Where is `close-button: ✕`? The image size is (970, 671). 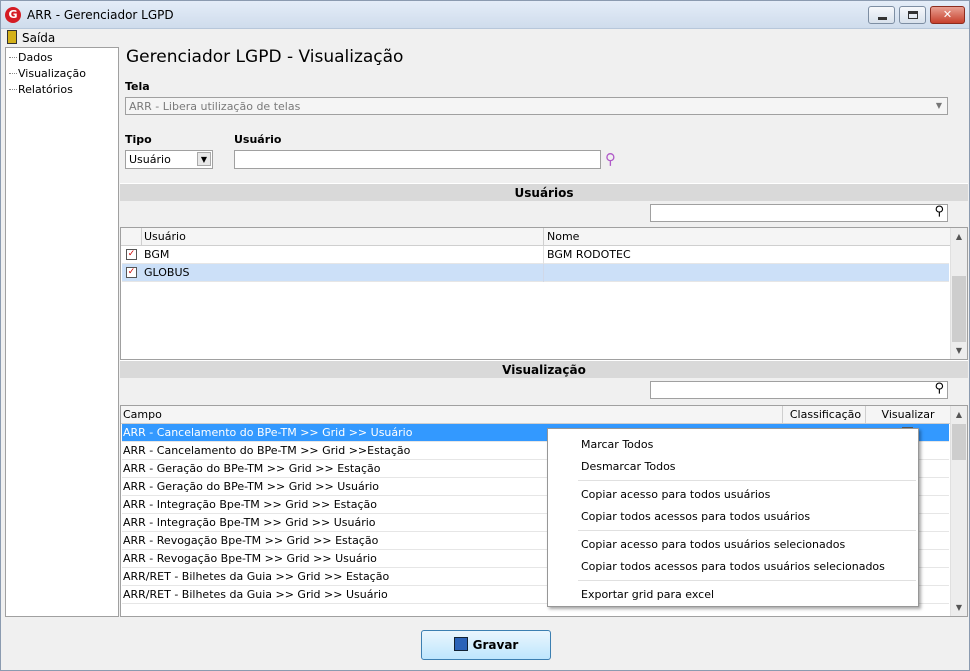
close-button: ✕ is located at coordinates (947, 15).